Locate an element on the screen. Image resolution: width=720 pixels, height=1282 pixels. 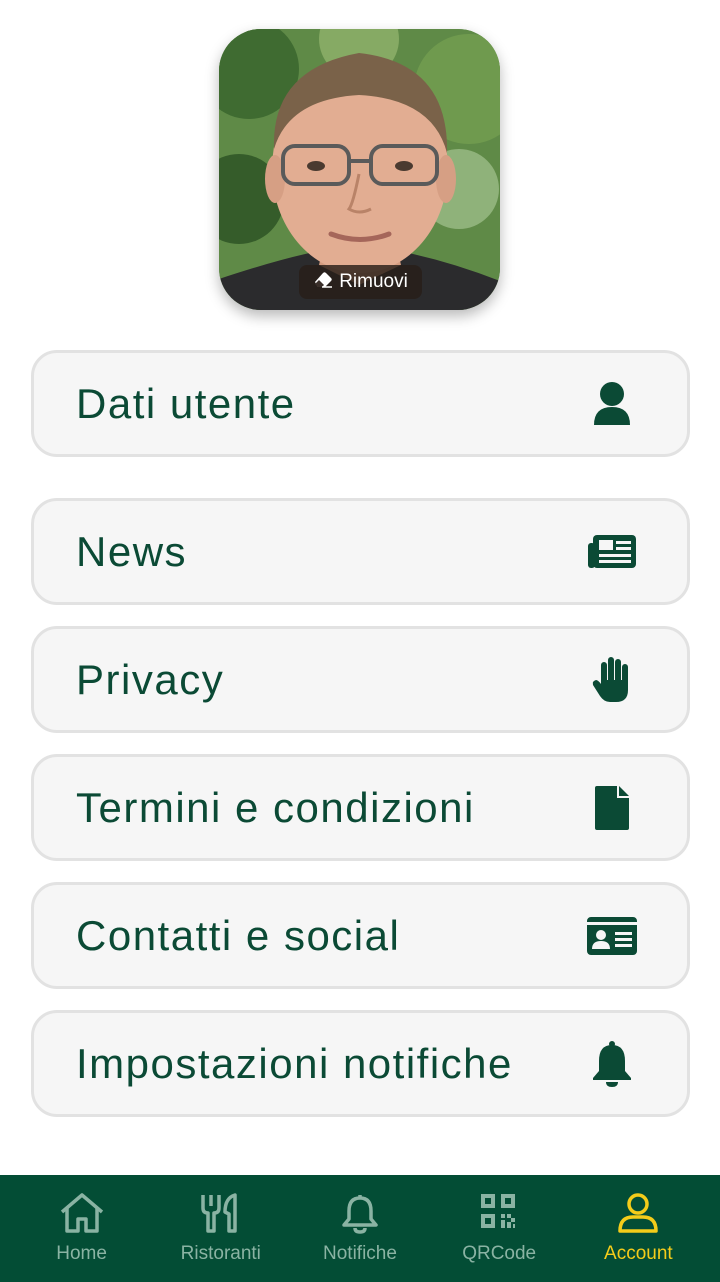
profile-avatar: Rimuovi is located at coordinates (359, 169).